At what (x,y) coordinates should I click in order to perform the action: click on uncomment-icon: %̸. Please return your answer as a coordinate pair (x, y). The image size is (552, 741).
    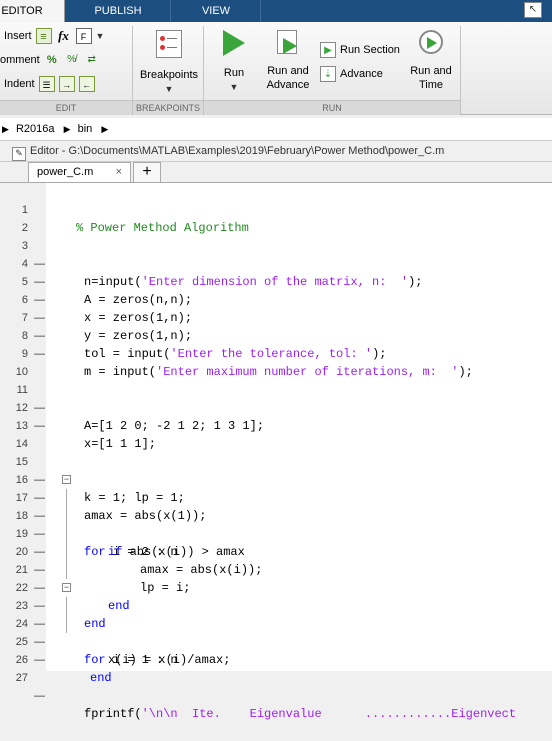
    Looking at the image, I should click on (72, 60).